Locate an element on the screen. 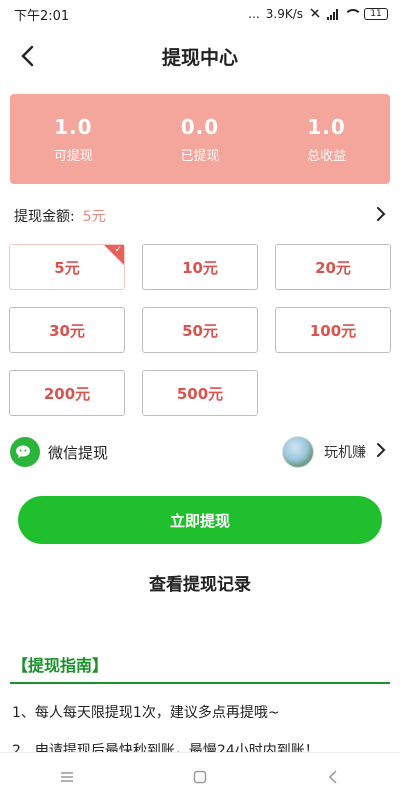 The height and width of the screenshot is (800, 400). amount-option-label: 10元 is located at coordinates (200, 267).